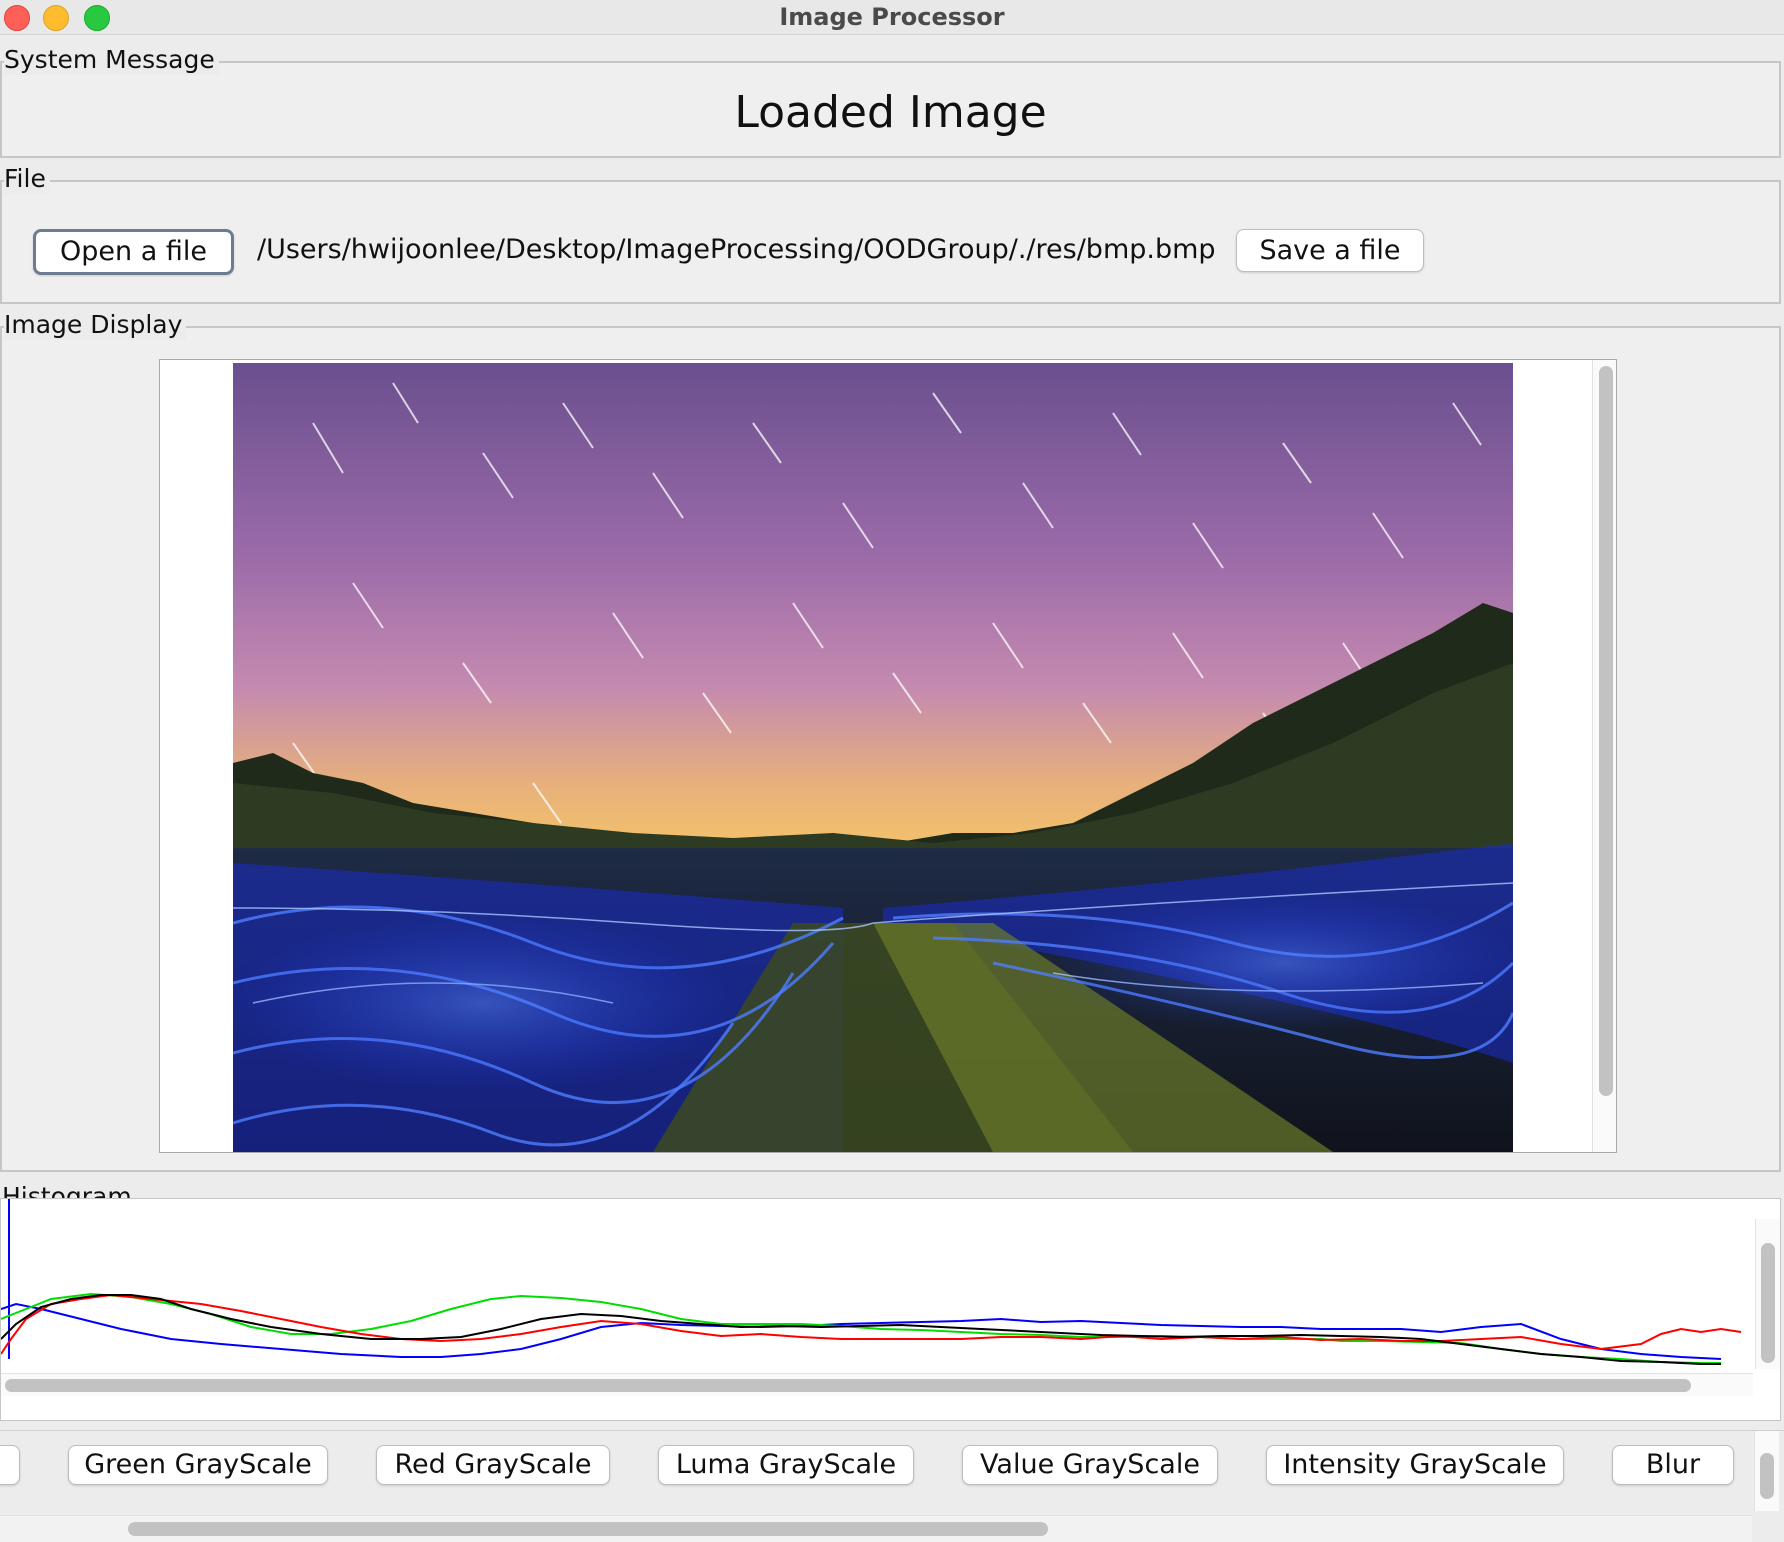 The height and width of the screenshot is (1542, 1784). I want to click on luma-grayscale-button: Luma GrayScale, so click(786, 1465).